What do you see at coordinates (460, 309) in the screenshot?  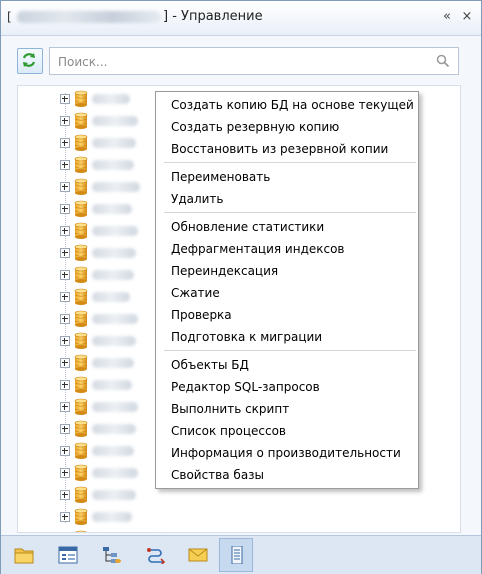 I see `vertical-scrollbar: ▲ ▼` at bounding box center [460, 309].